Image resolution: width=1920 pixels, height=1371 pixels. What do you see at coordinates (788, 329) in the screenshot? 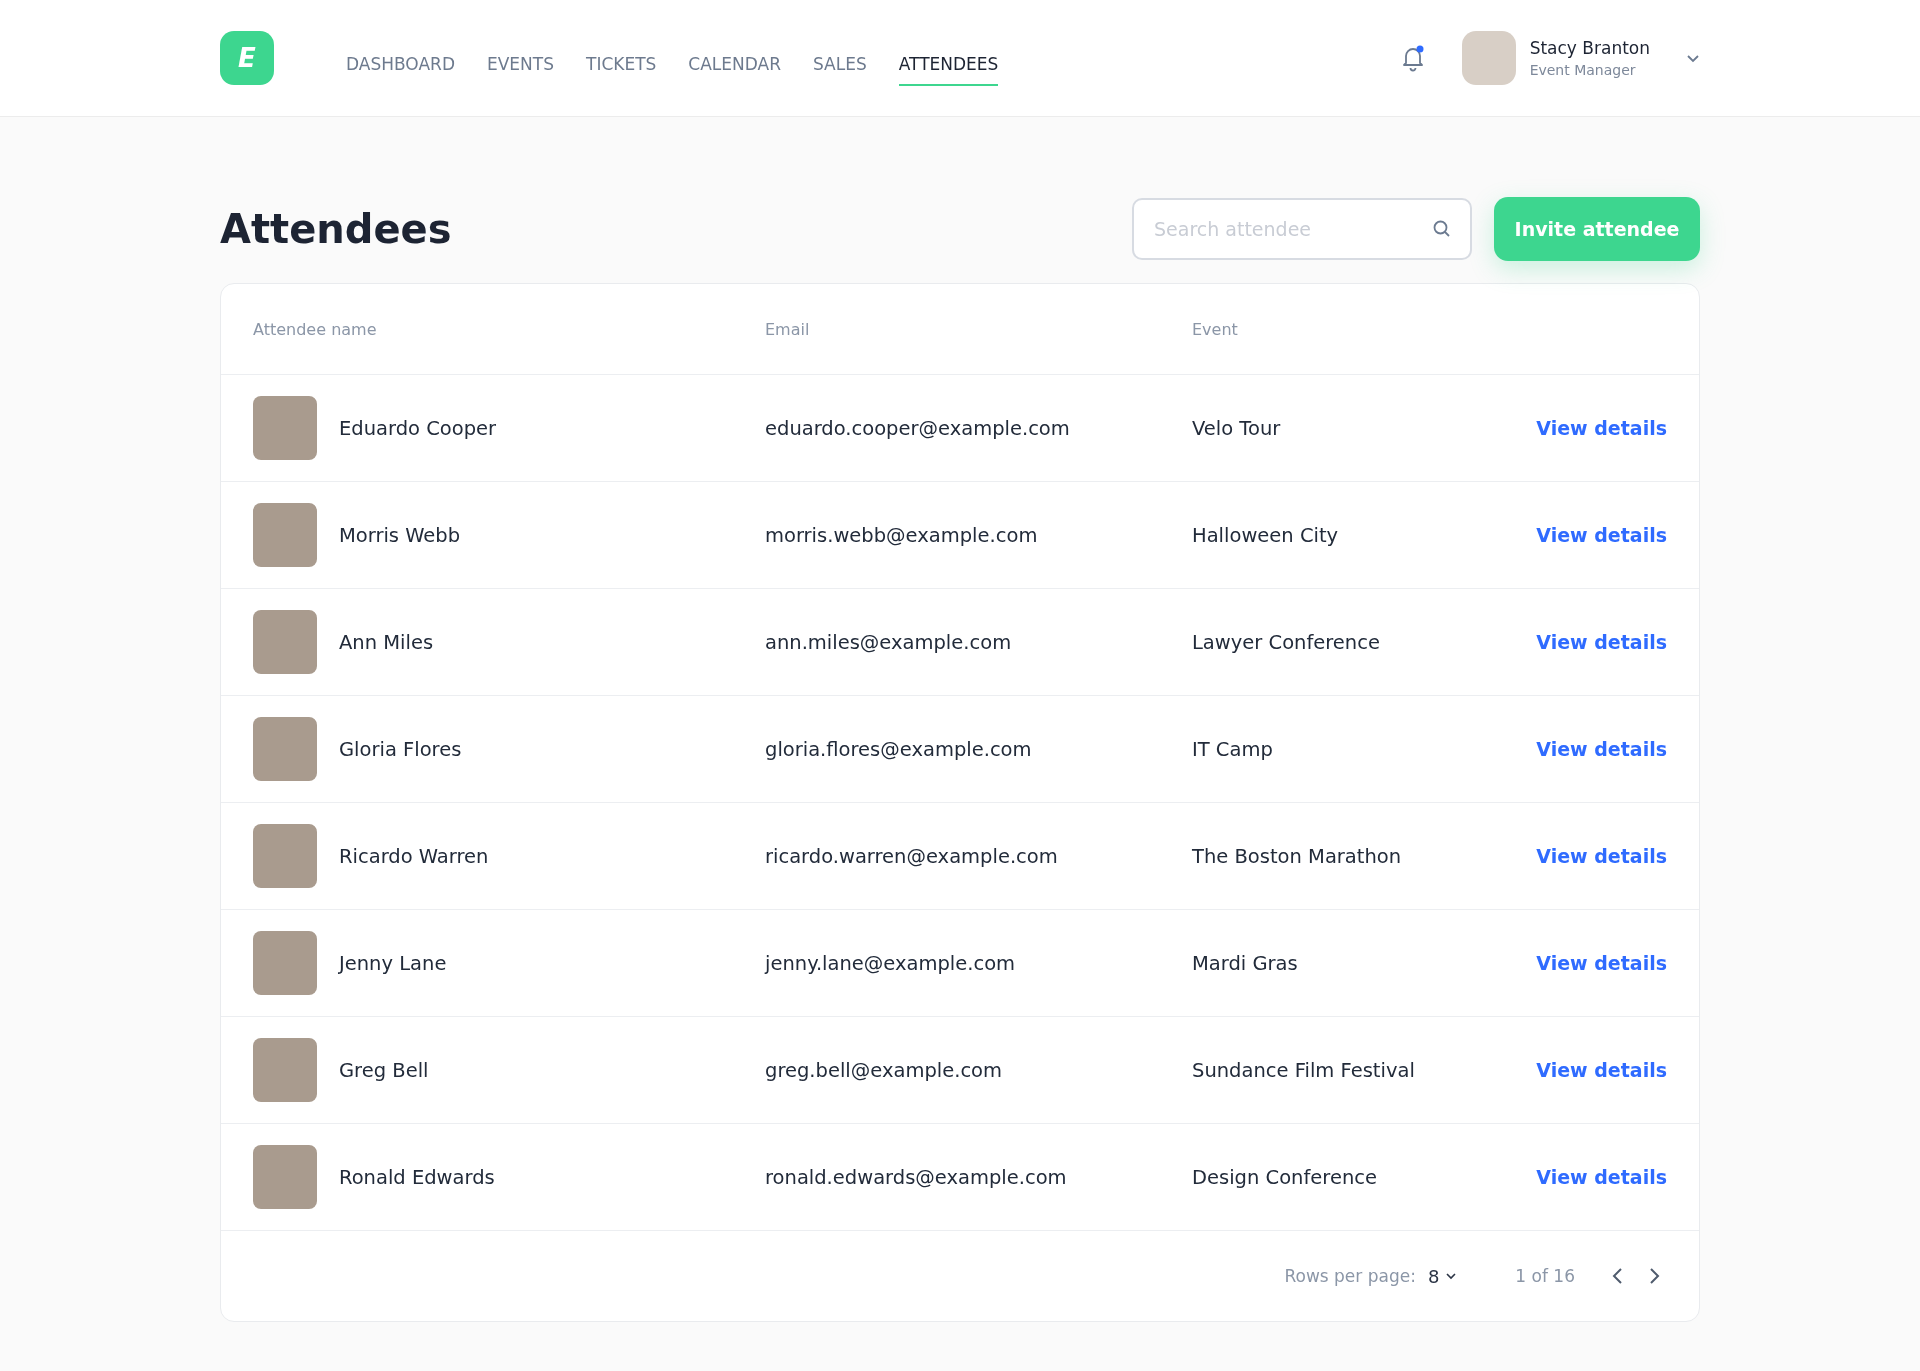
I see `column-header: Email` at bounding box center [788, 329].